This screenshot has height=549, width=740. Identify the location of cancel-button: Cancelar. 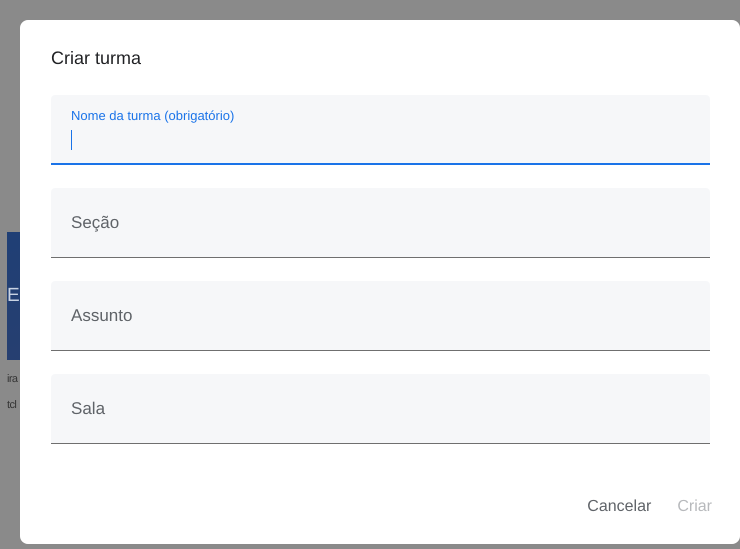
(619, 507).